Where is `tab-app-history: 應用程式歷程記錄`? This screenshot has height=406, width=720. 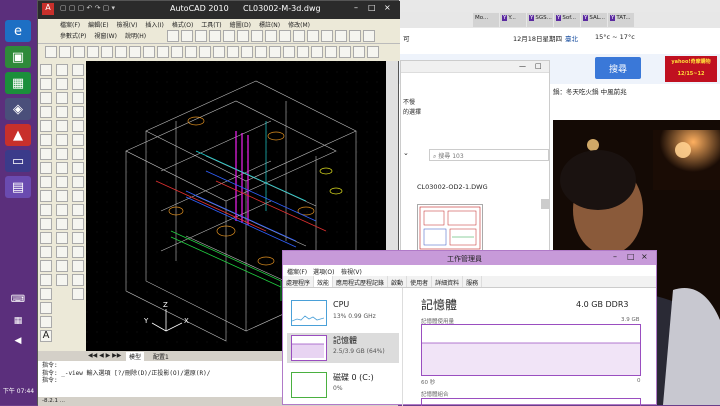 tab-app-history: 應用程式歷程記錄 is located at coordinates (361, 281).